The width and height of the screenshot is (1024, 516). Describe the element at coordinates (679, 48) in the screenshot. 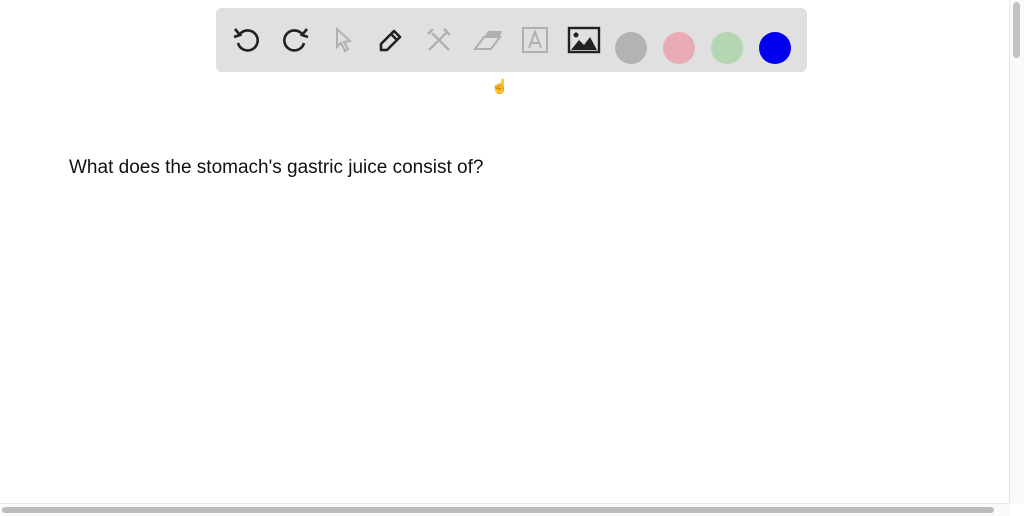

I see `color-pink-swatch` at that location.